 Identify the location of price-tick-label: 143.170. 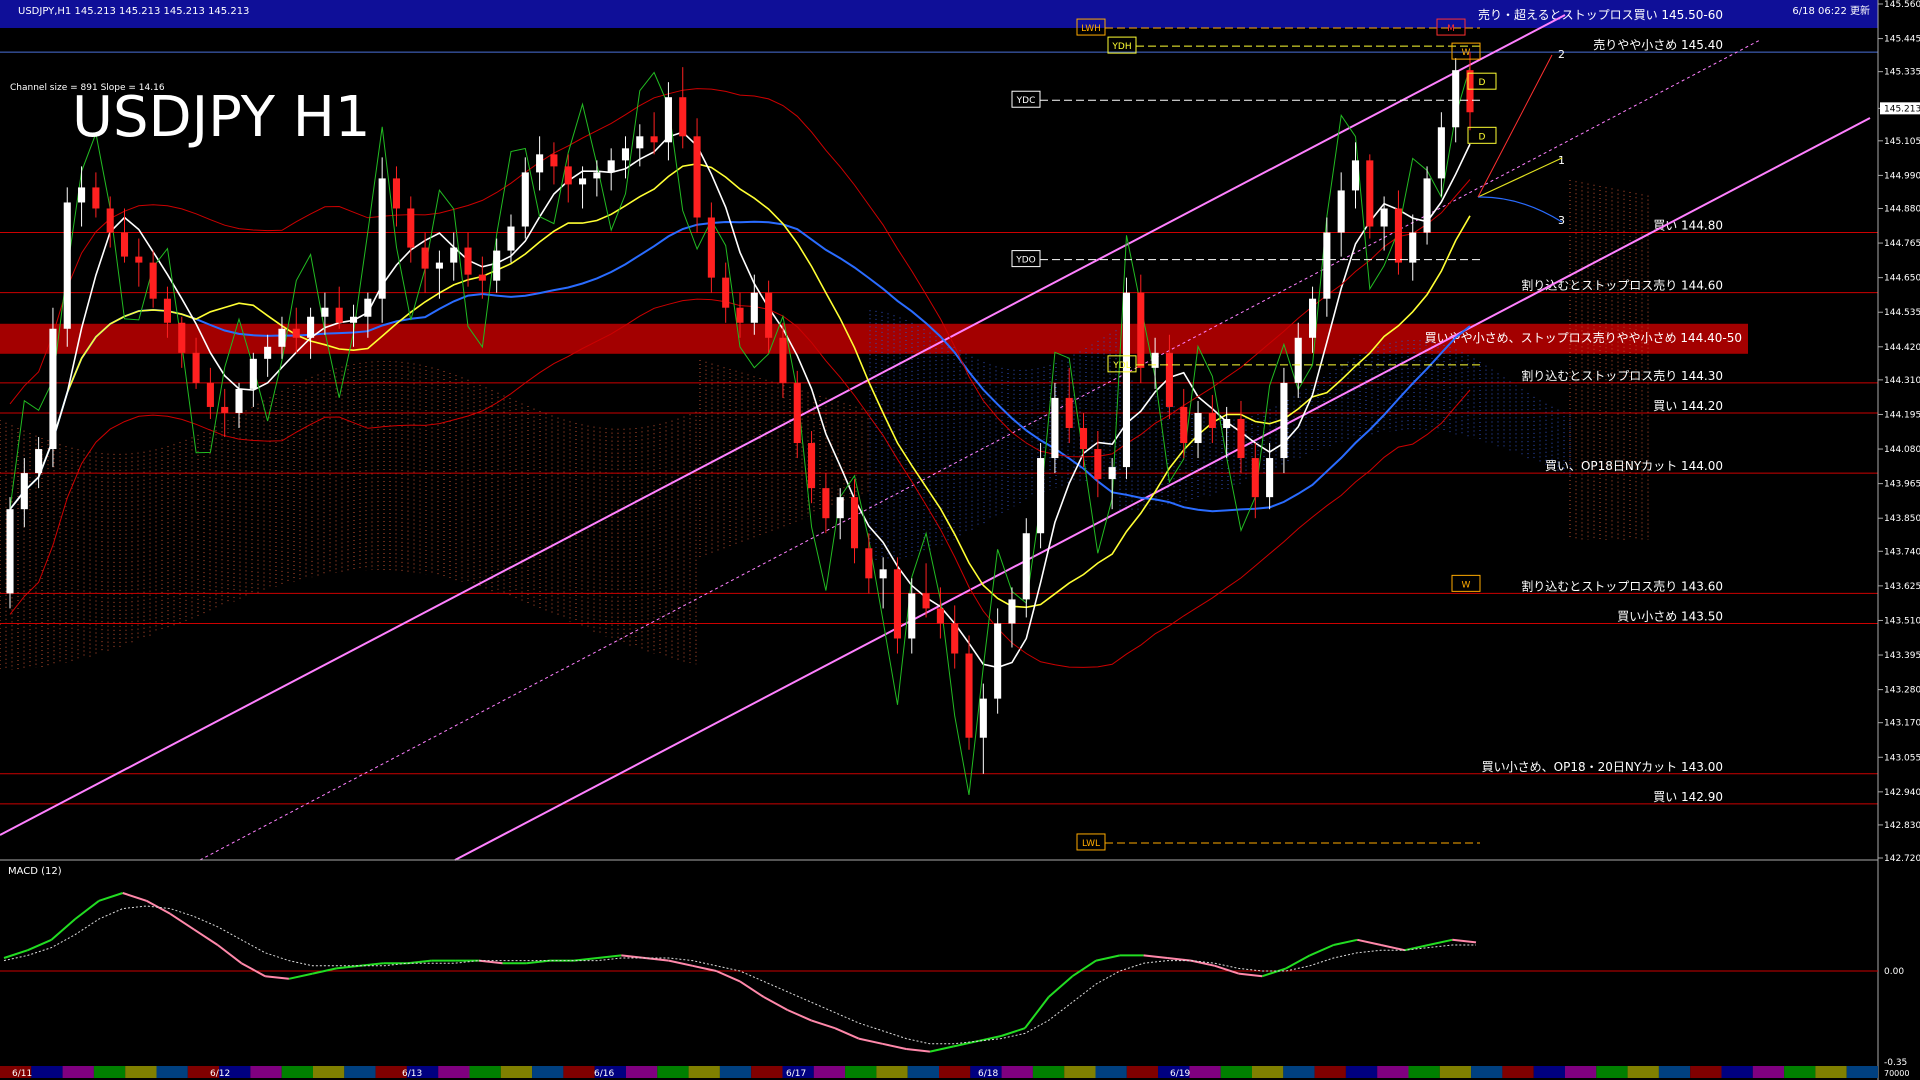
(1902, 724).